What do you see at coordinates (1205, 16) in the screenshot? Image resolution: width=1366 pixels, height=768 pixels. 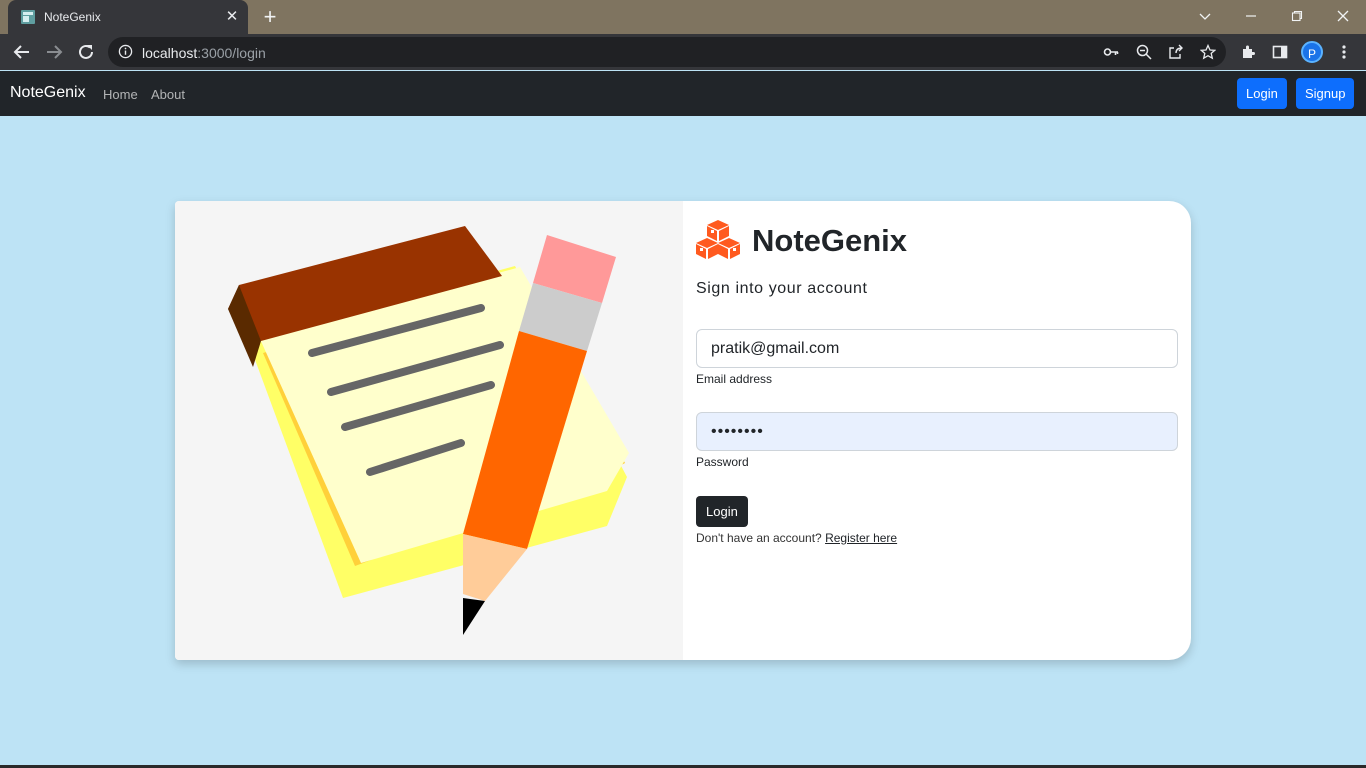 I see `tab-search-icon` at bounding box center [1205, 16].